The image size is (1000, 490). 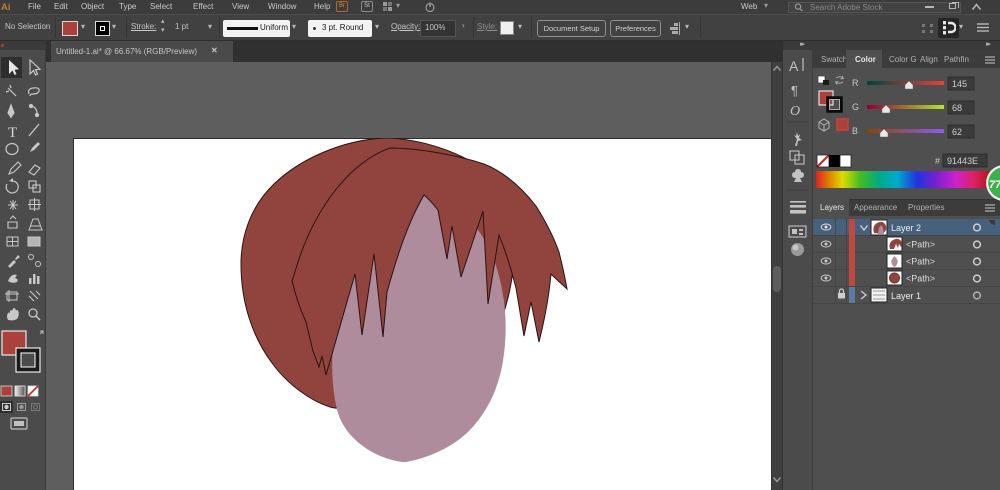 What do you see at coordinates (994, 185) in the screenshot?
I see `svg-text: 77` at bounding box center [994, 185].